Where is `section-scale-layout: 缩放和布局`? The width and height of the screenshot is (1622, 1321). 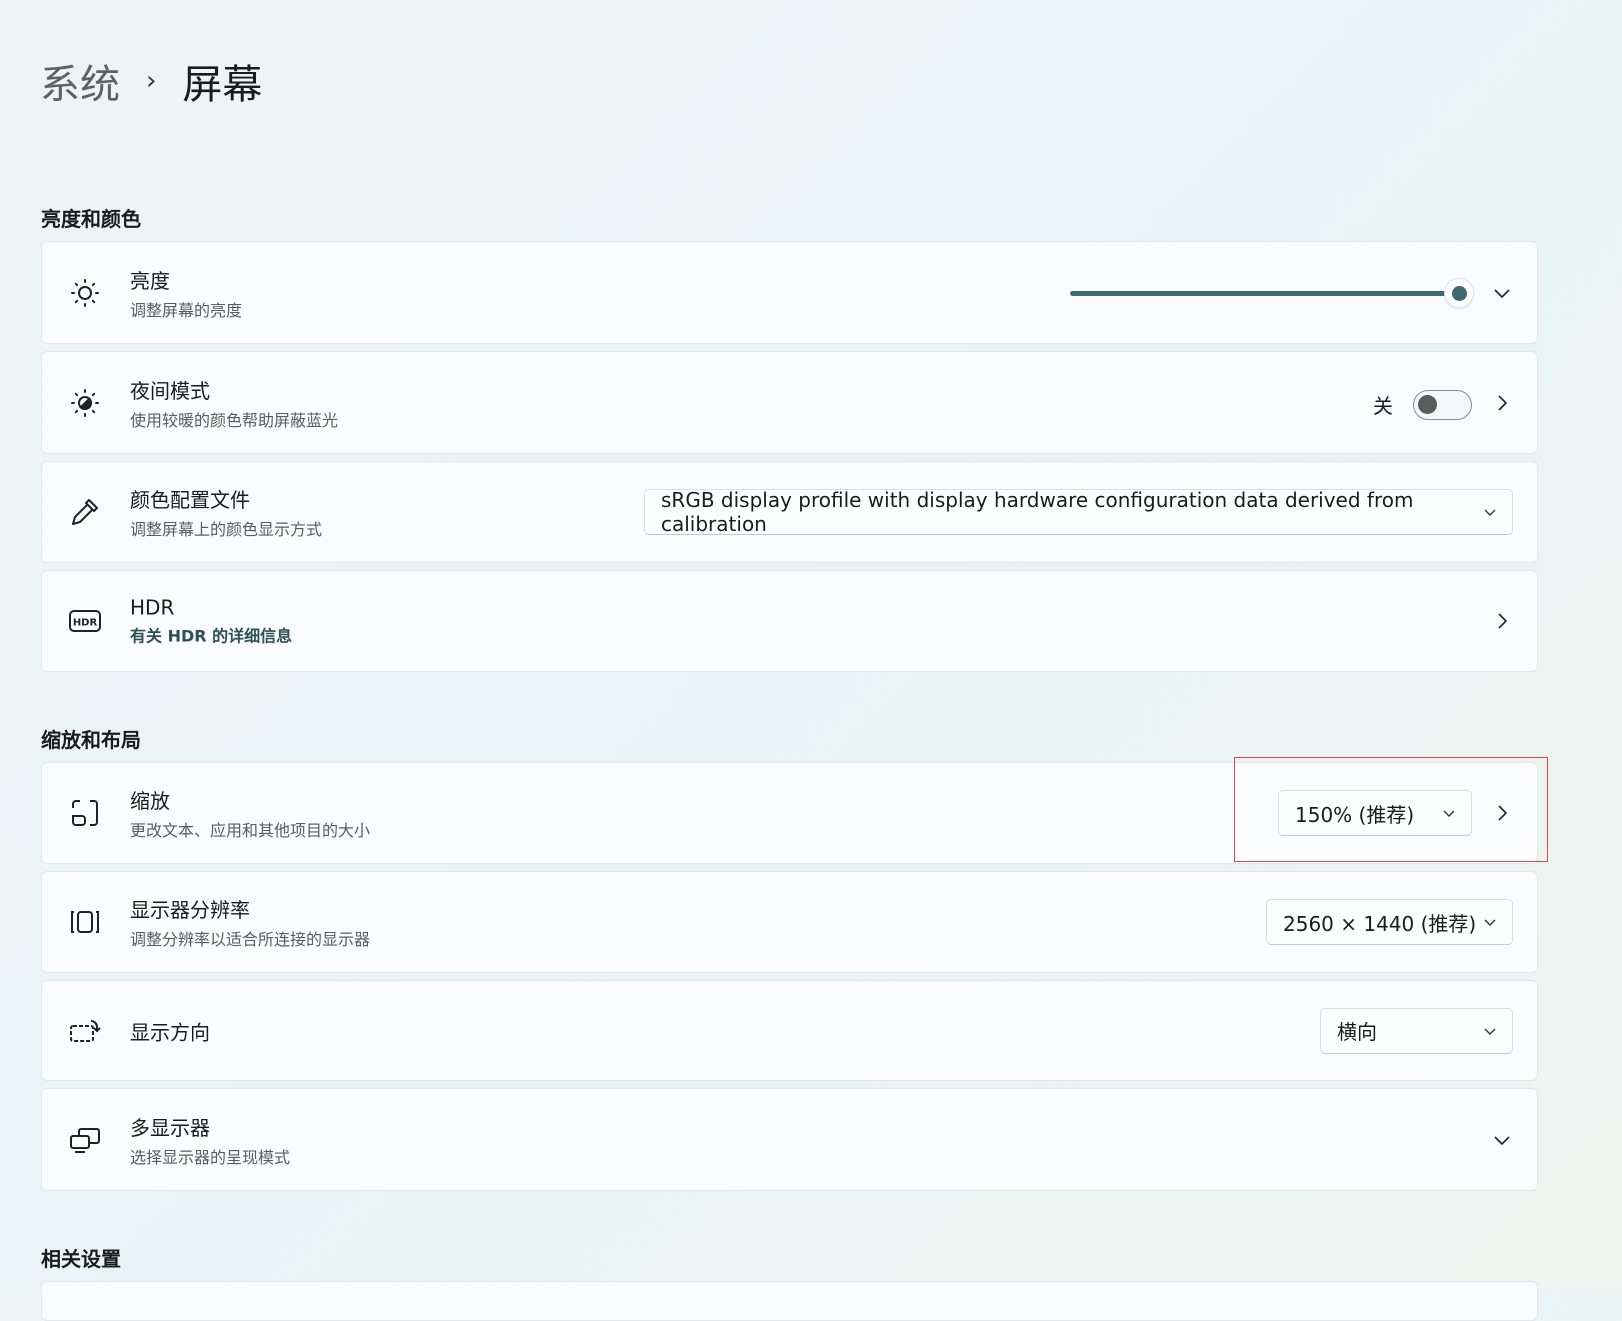 section-scale-layout: 缩放和布局 is located at coordinates (91, 740).